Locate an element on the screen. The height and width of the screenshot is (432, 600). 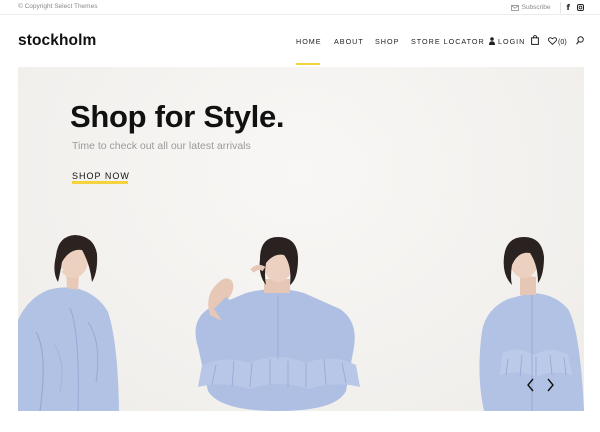
heart-icon is located at coordinates (552, 41).